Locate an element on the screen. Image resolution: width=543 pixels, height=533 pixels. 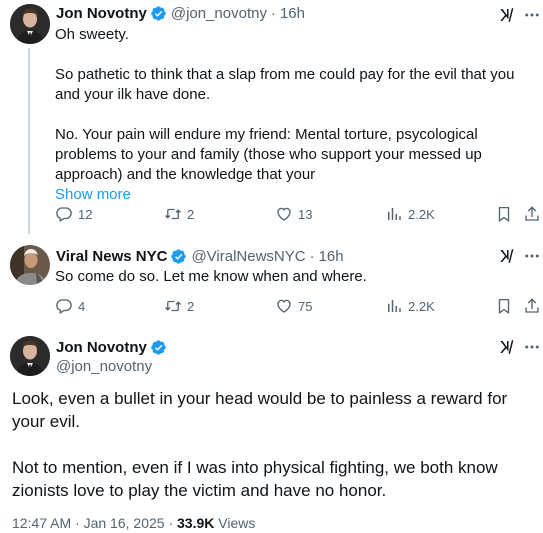
author-row: Jon Novotny @jon_novotny · 16h is located at coordinates (180, 13).